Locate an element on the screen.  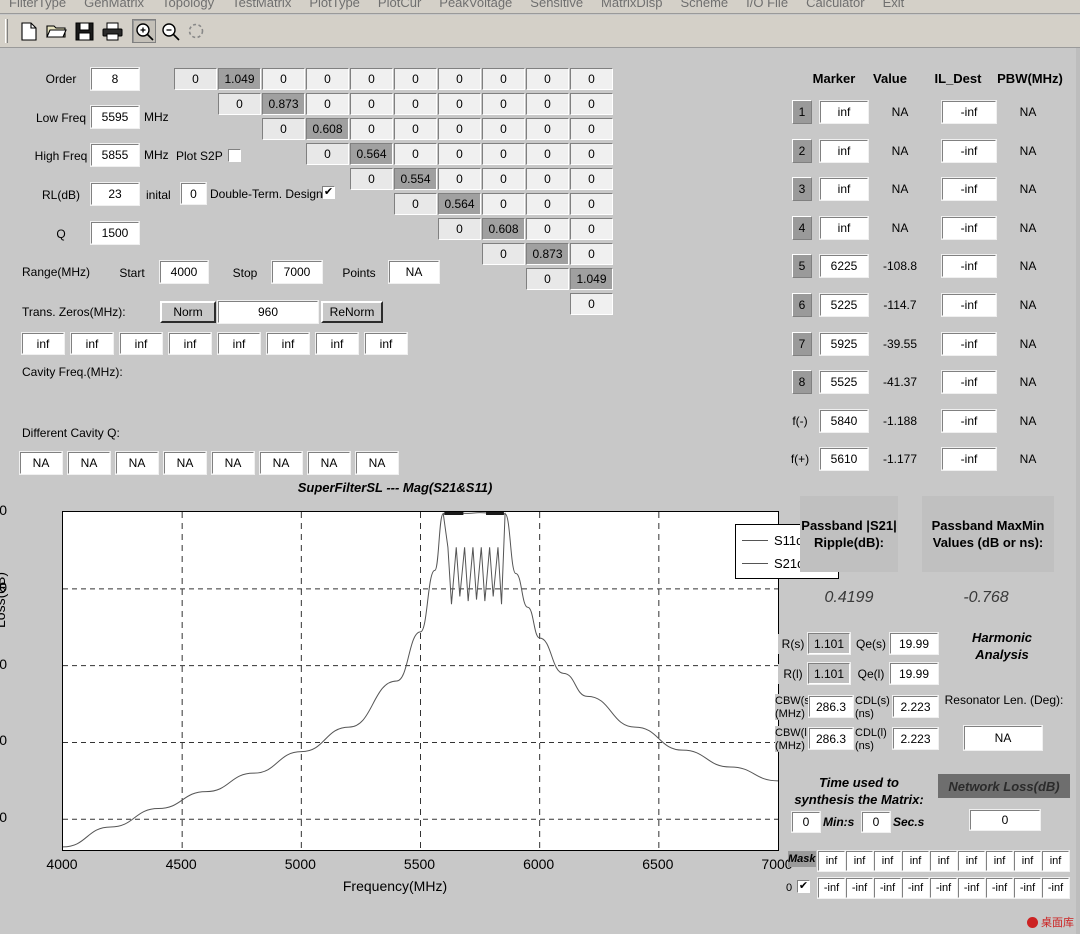
matrix-cell-r1-c2: 1.049 is located at coordinates (239, 79).